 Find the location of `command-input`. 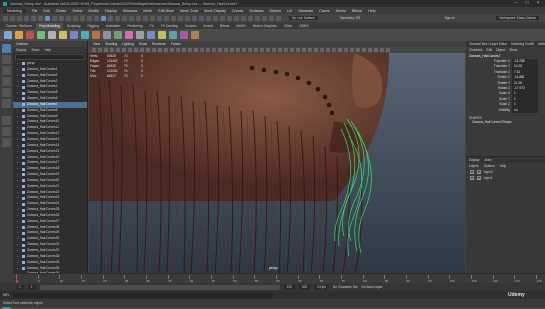

command-input is located at coordinates (142, 295).